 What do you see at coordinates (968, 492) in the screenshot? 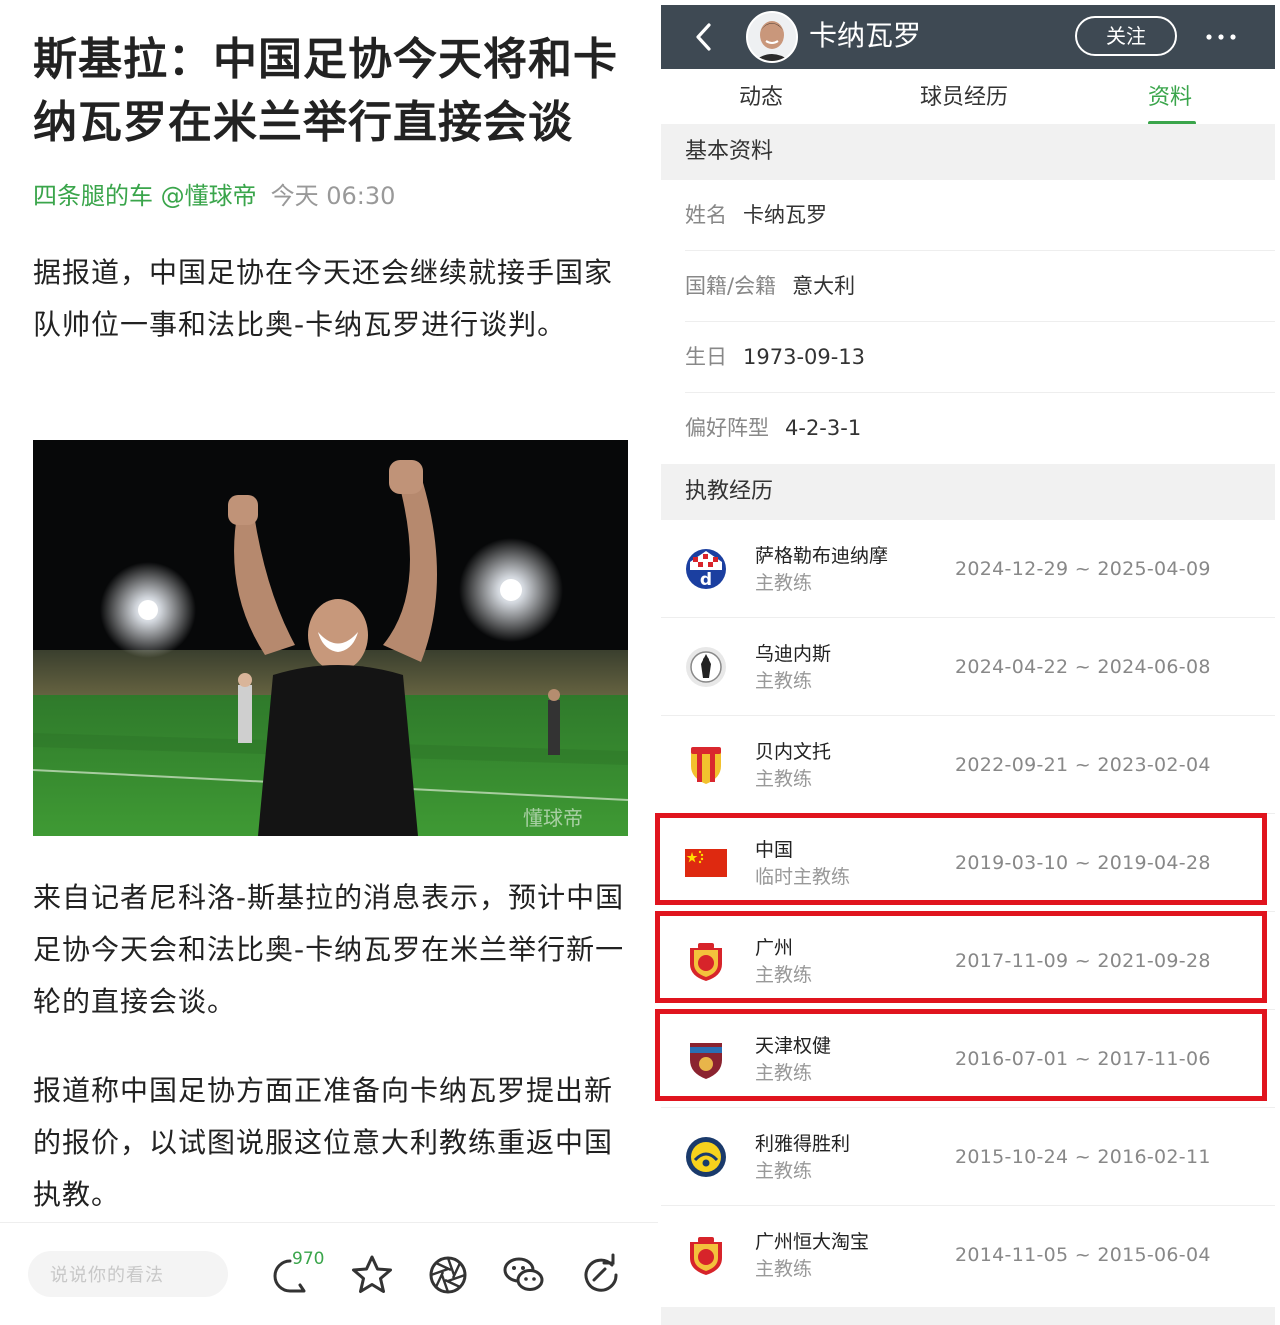
I see `section-header-coaching-history: 执教经历` at bounding box center [968, 492].